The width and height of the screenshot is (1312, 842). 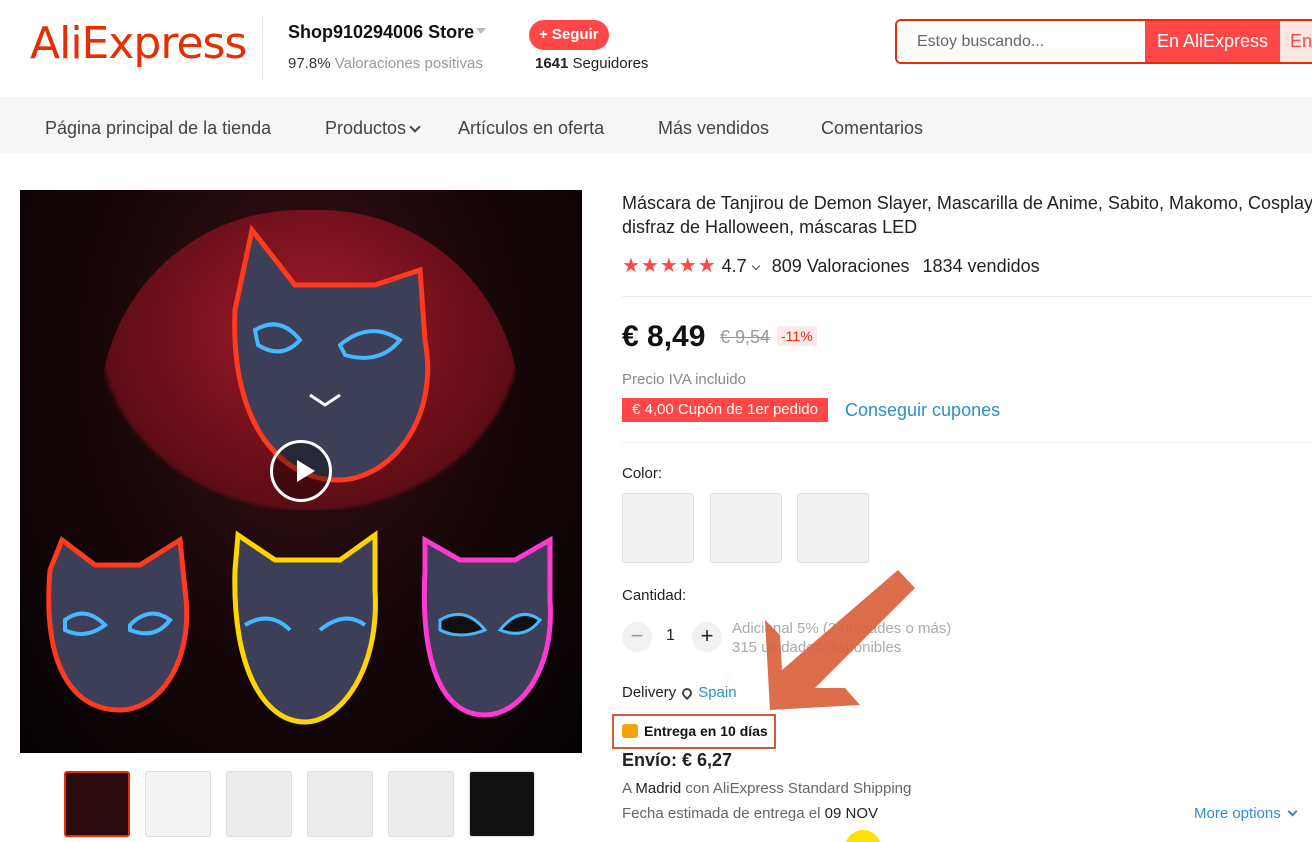 I want to click on location-pin-icon, so click(x=687, y=693).